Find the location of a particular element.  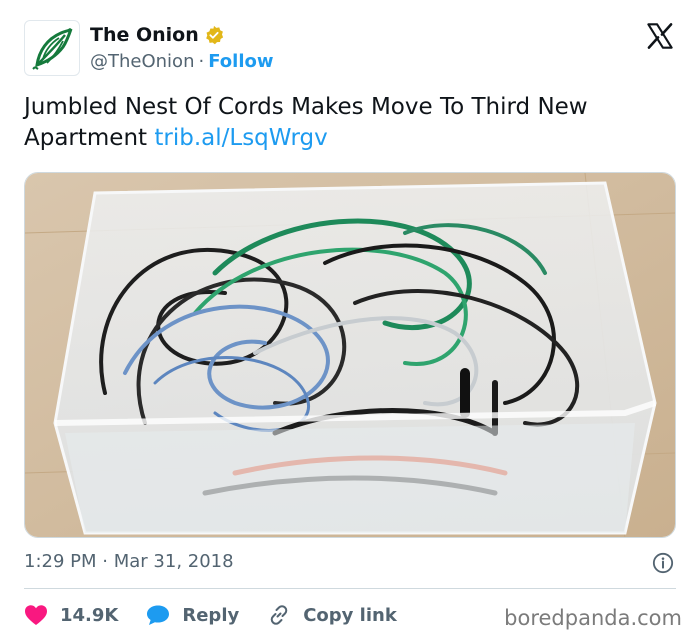

onion-logo-icon is located at coordinates (52, 48).